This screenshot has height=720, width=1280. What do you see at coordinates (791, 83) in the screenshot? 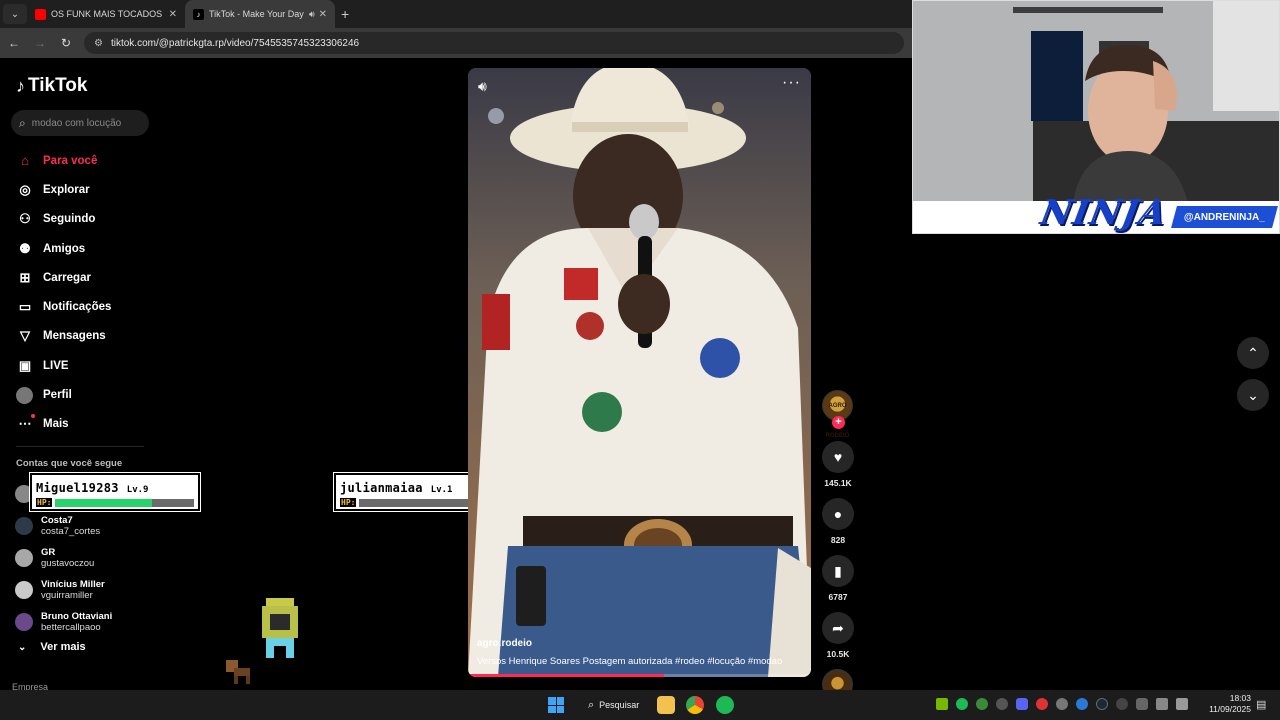
I see `more-options-icon: ···` at bounding box center [791, 83].